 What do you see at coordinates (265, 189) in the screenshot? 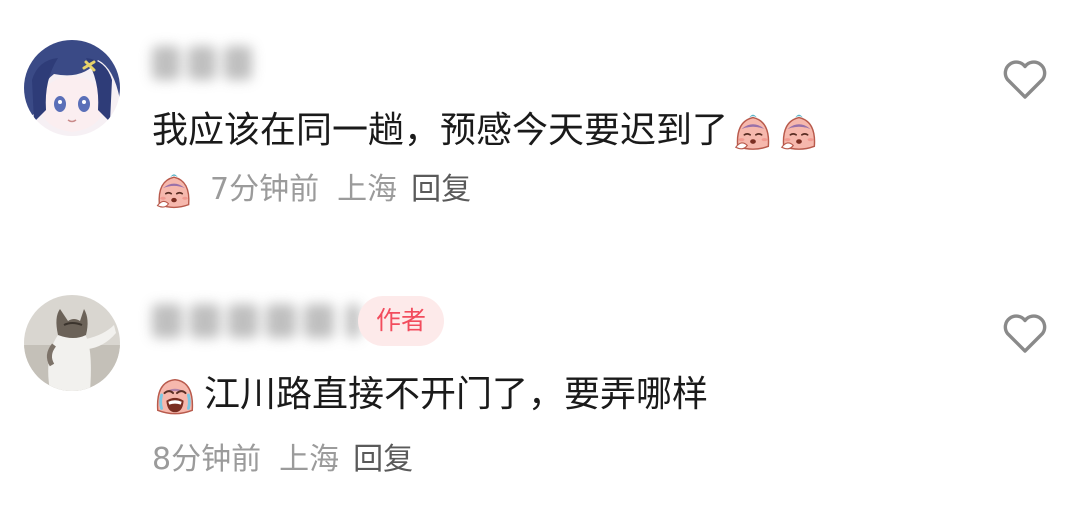
I see `comment-time: 7分钟前` at bounding box center [265, 189].